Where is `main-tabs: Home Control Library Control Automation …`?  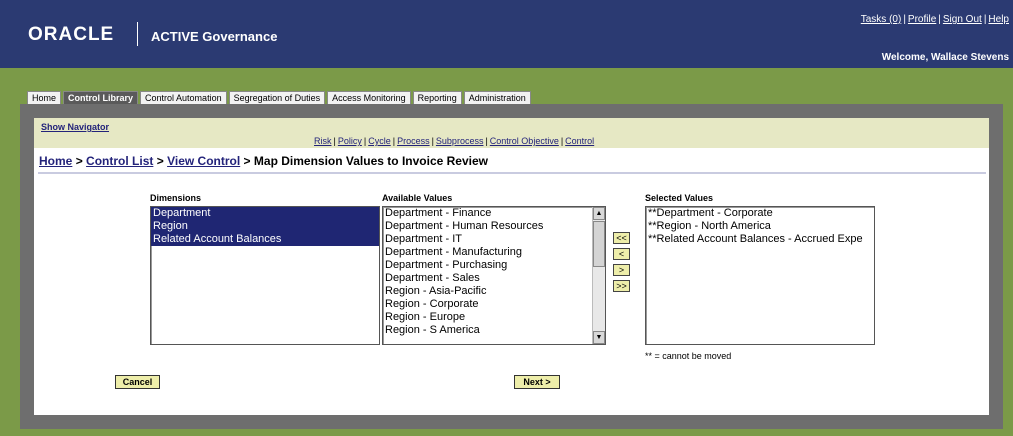 main-tabs: Home Control Library Control Automation … is located at coordinates (280, 98).